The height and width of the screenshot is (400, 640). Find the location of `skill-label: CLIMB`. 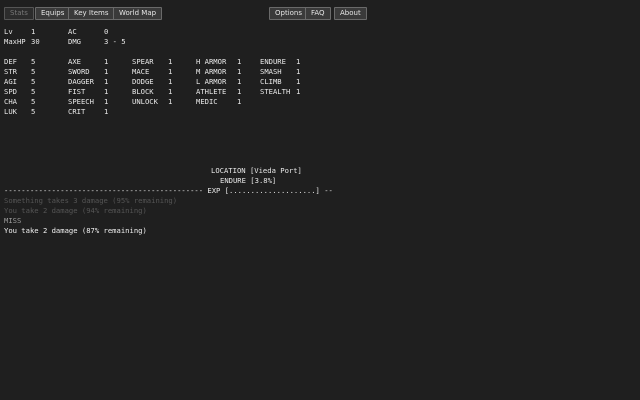

skill-label: CLIMB is located at coordinates (271, 81).